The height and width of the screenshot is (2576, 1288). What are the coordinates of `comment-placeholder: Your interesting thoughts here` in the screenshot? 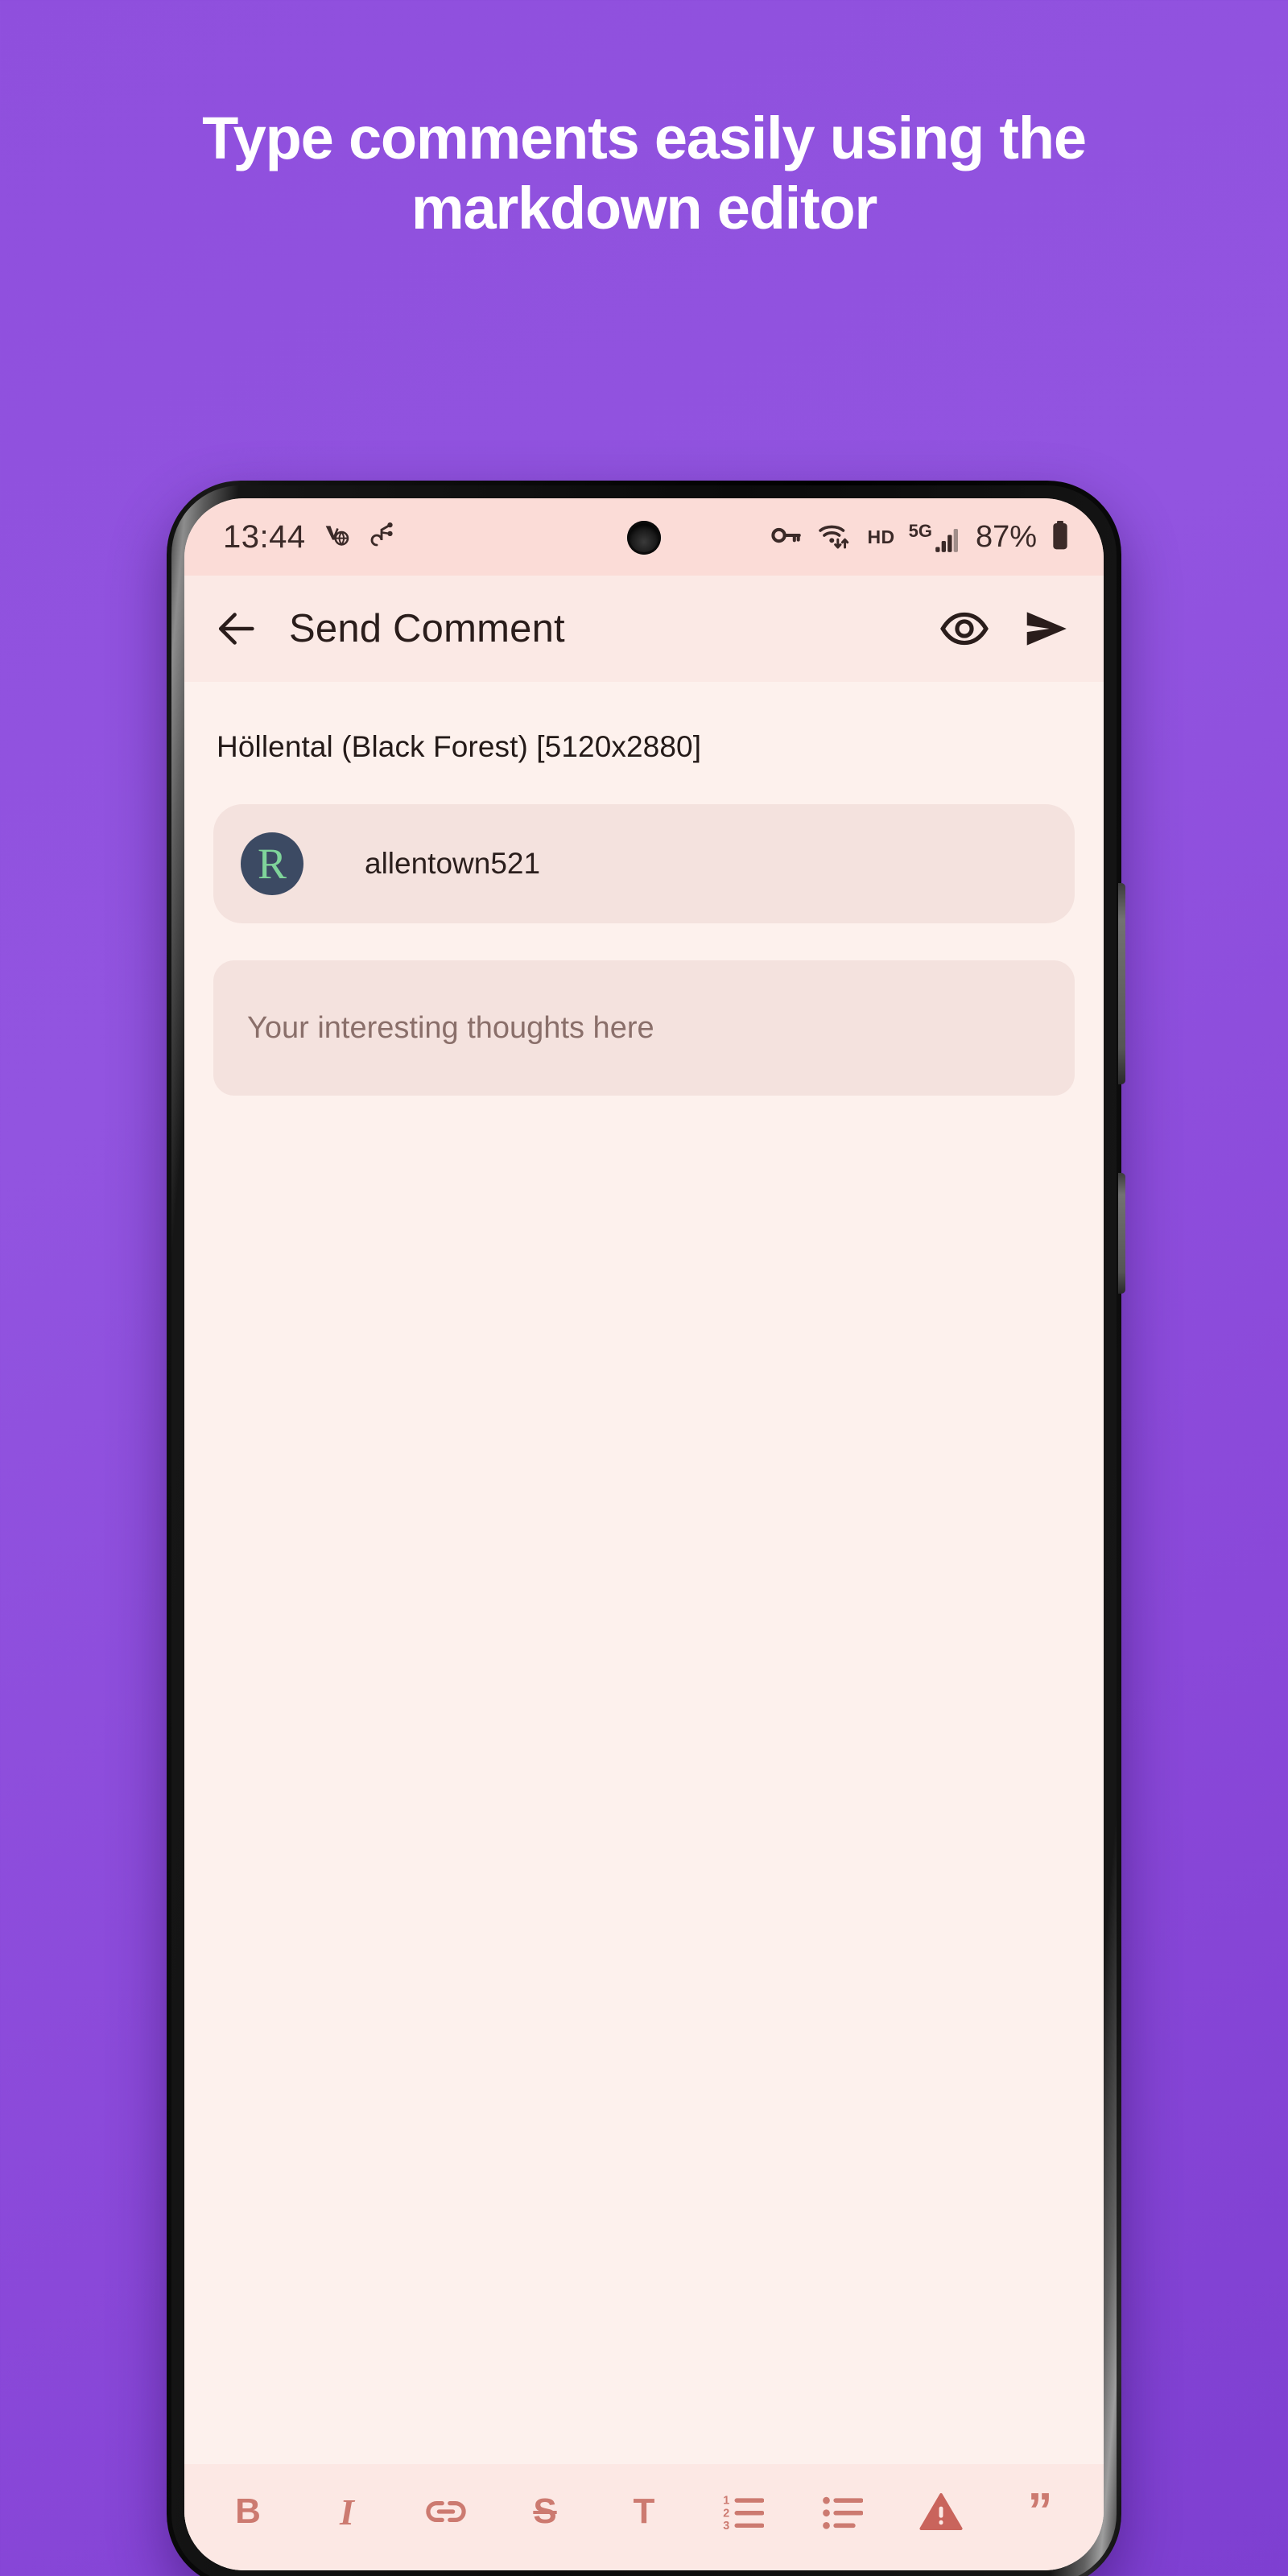 It's located at (450, 1027).